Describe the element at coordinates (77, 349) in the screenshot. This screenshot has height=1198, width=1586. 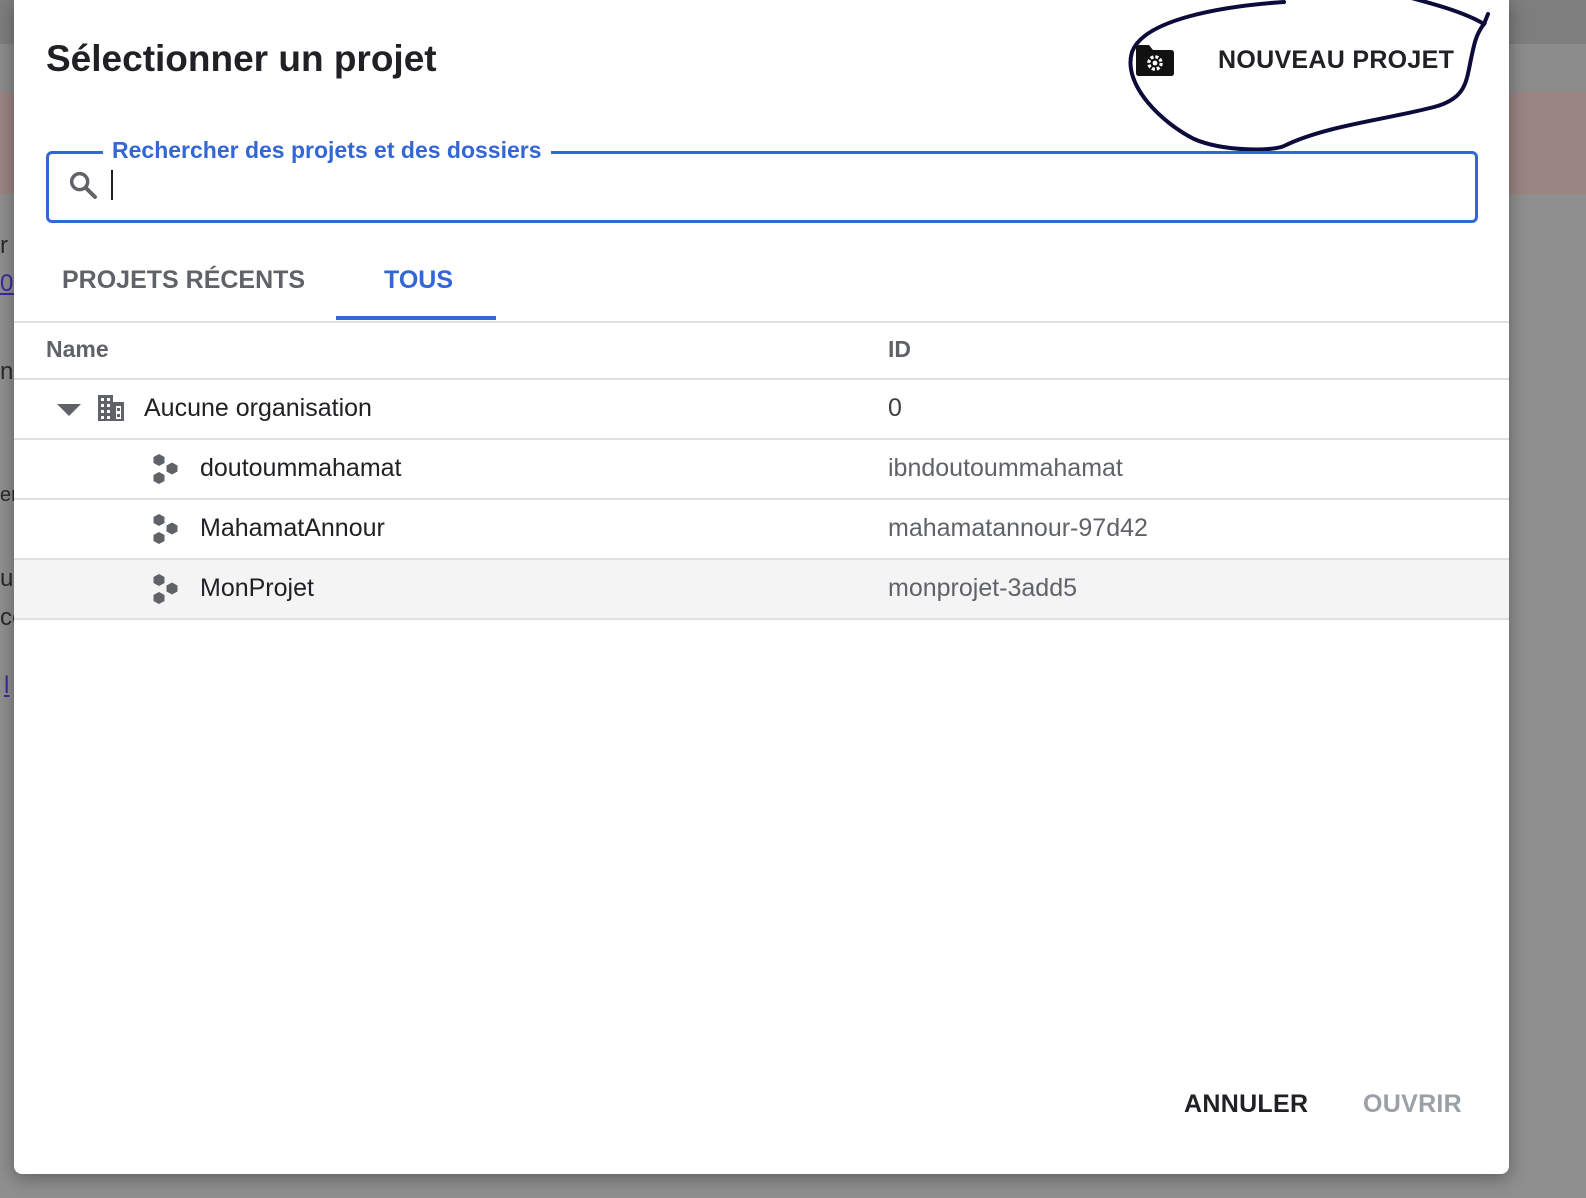
I see `column-header-name: Name` at that location.